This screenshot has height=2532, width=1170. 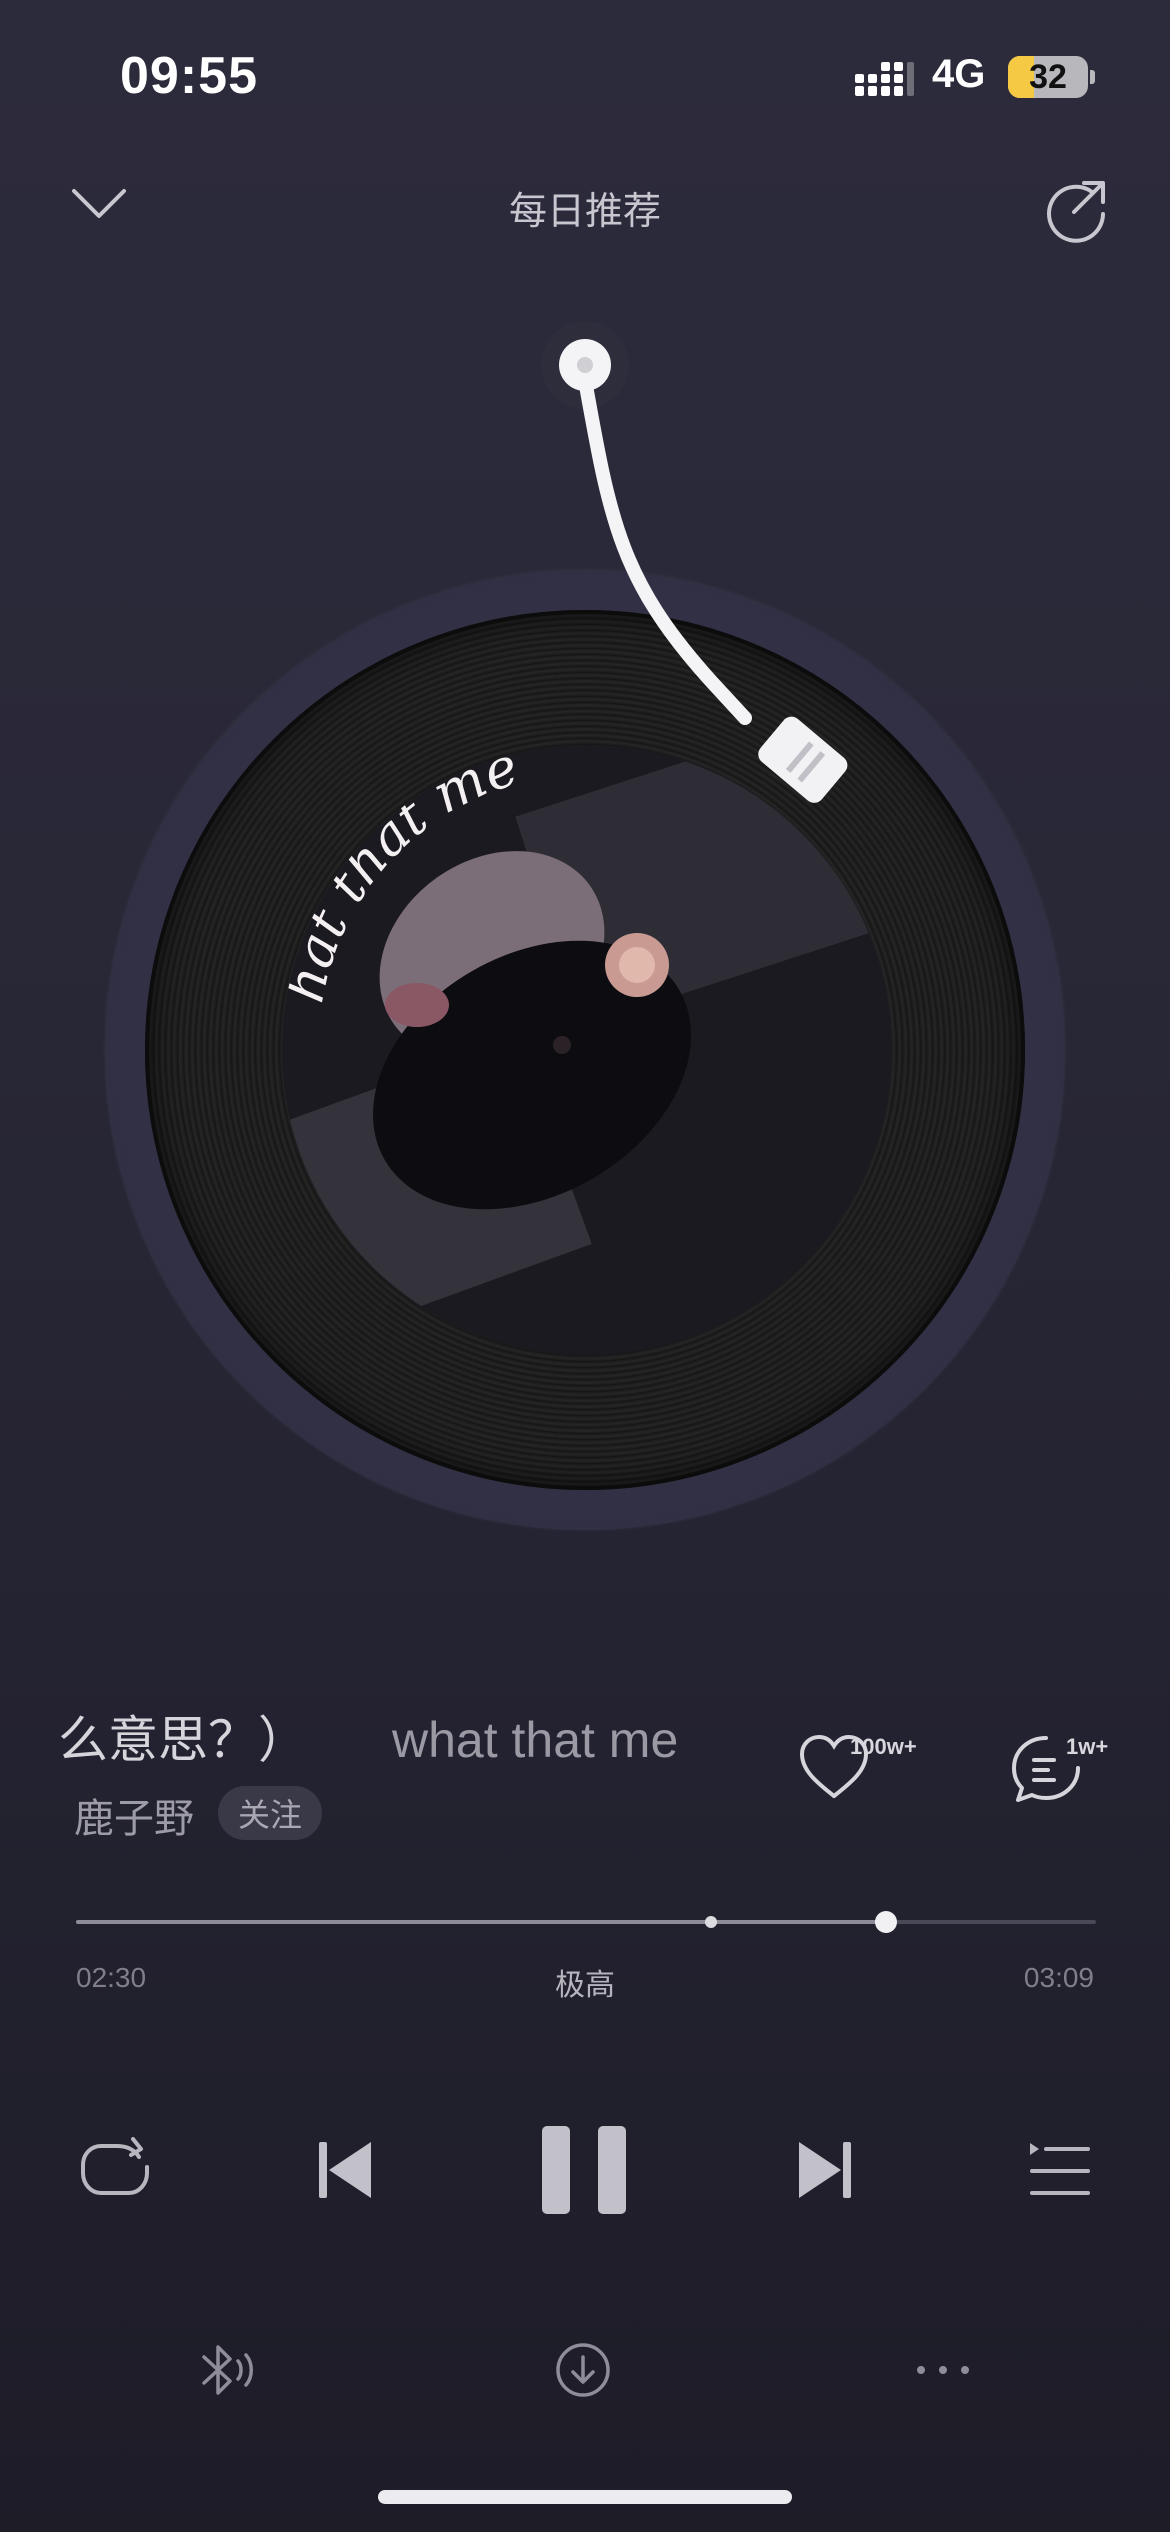 I want to click on tonearm, so click(x=694, y=562).